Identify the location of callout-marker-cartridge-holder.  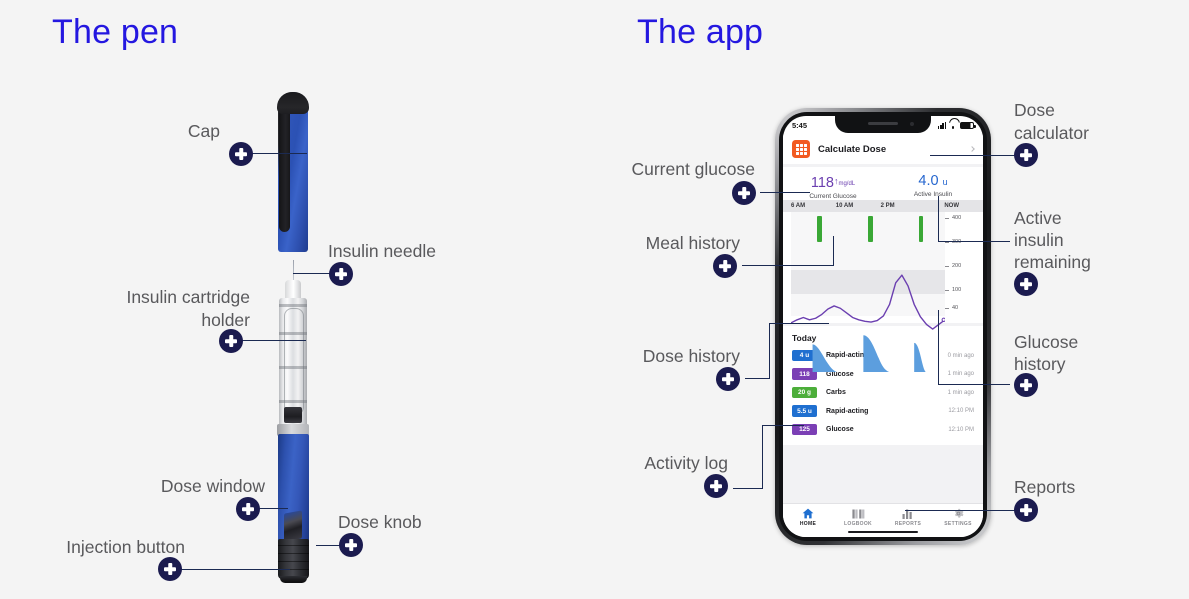
(231, 341).